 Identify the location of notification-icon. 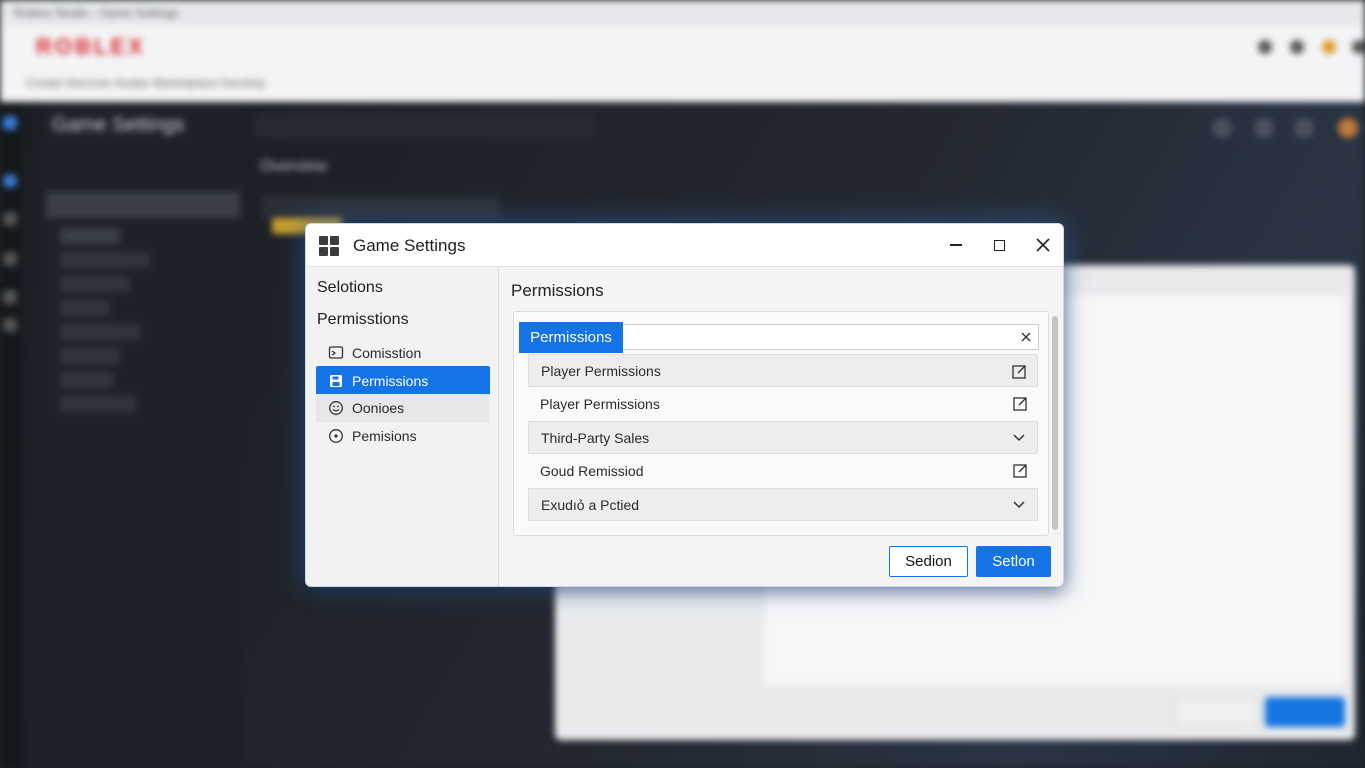
(1297, 47).